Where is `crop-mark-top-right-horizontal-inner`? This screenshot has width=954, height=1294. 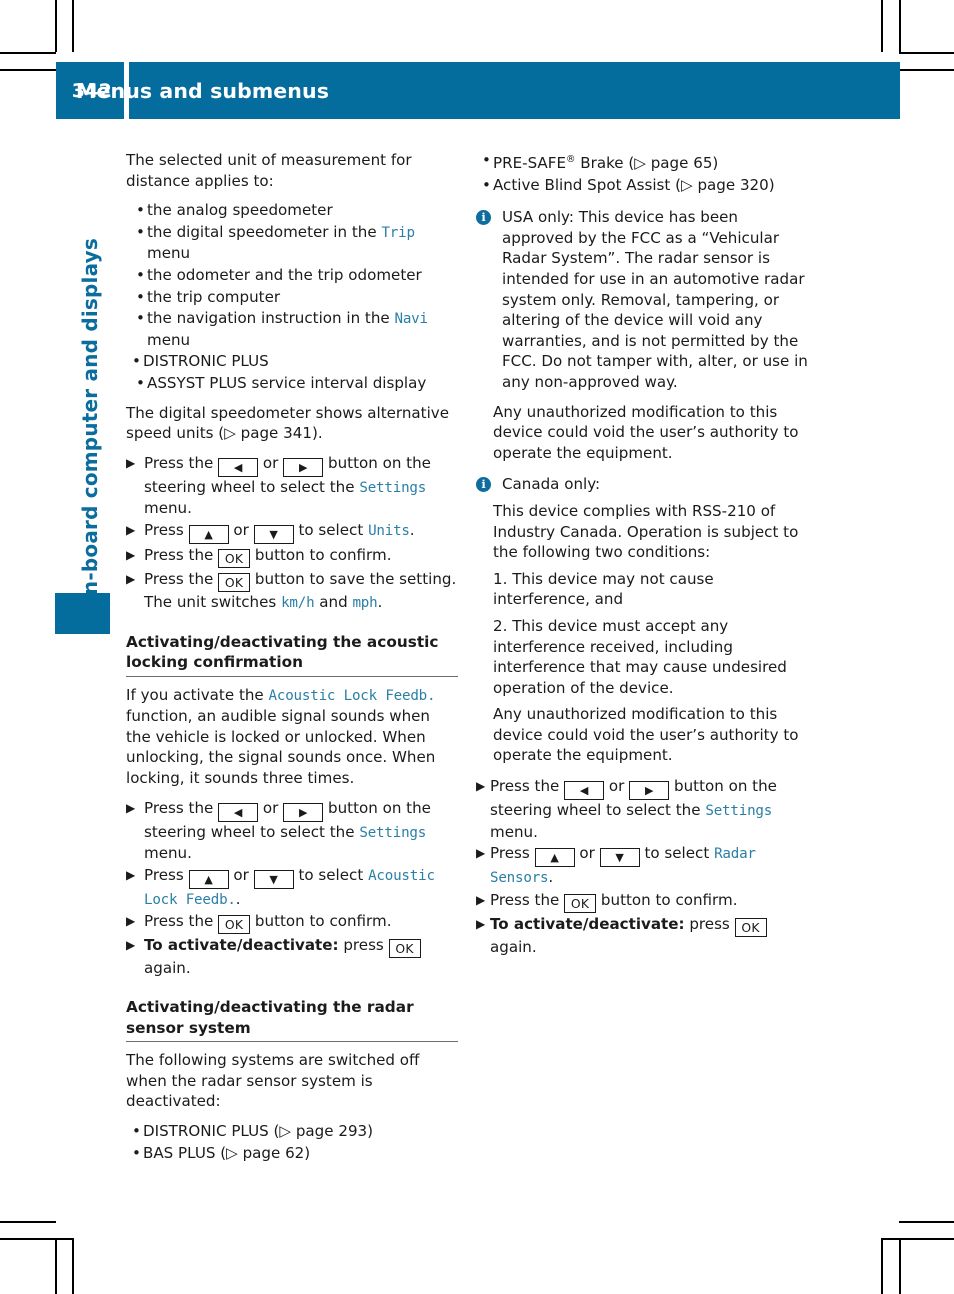 crop-mark-top-right-horizontal-inner is located at coordinates (926, 70).